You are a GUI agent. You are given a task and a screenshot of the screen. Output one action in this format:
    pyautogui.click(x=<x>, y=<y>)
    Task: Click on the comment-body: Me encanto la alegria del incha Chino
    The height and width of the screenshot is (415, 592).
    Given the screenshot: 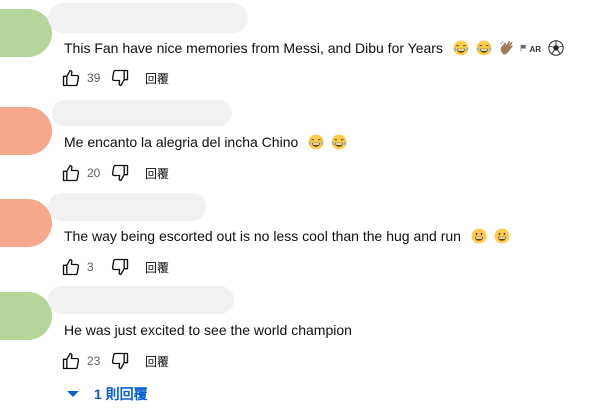 What is the action you would take?
    pyautogui.click(x=181, y=142)
    